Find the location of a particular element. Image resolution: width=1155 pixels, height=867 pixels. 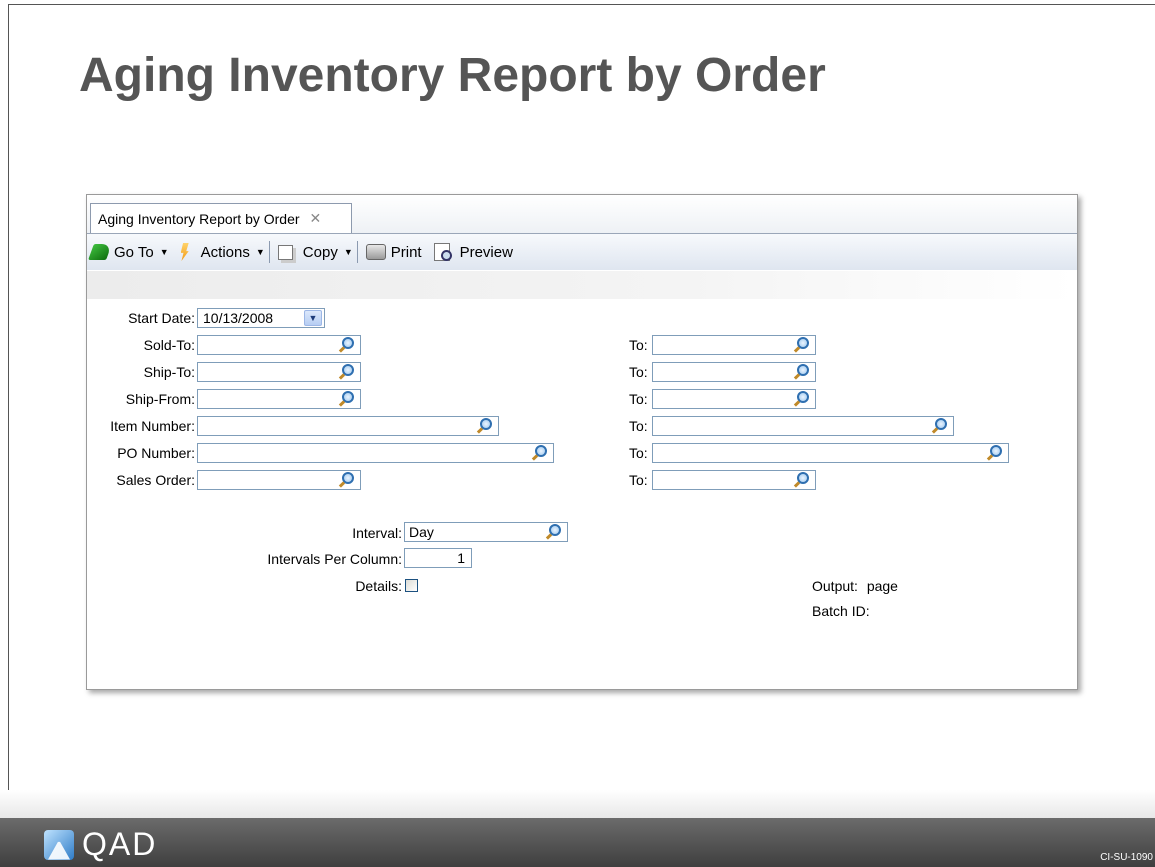

details-label: Details: is located at coordinates (378, 586).